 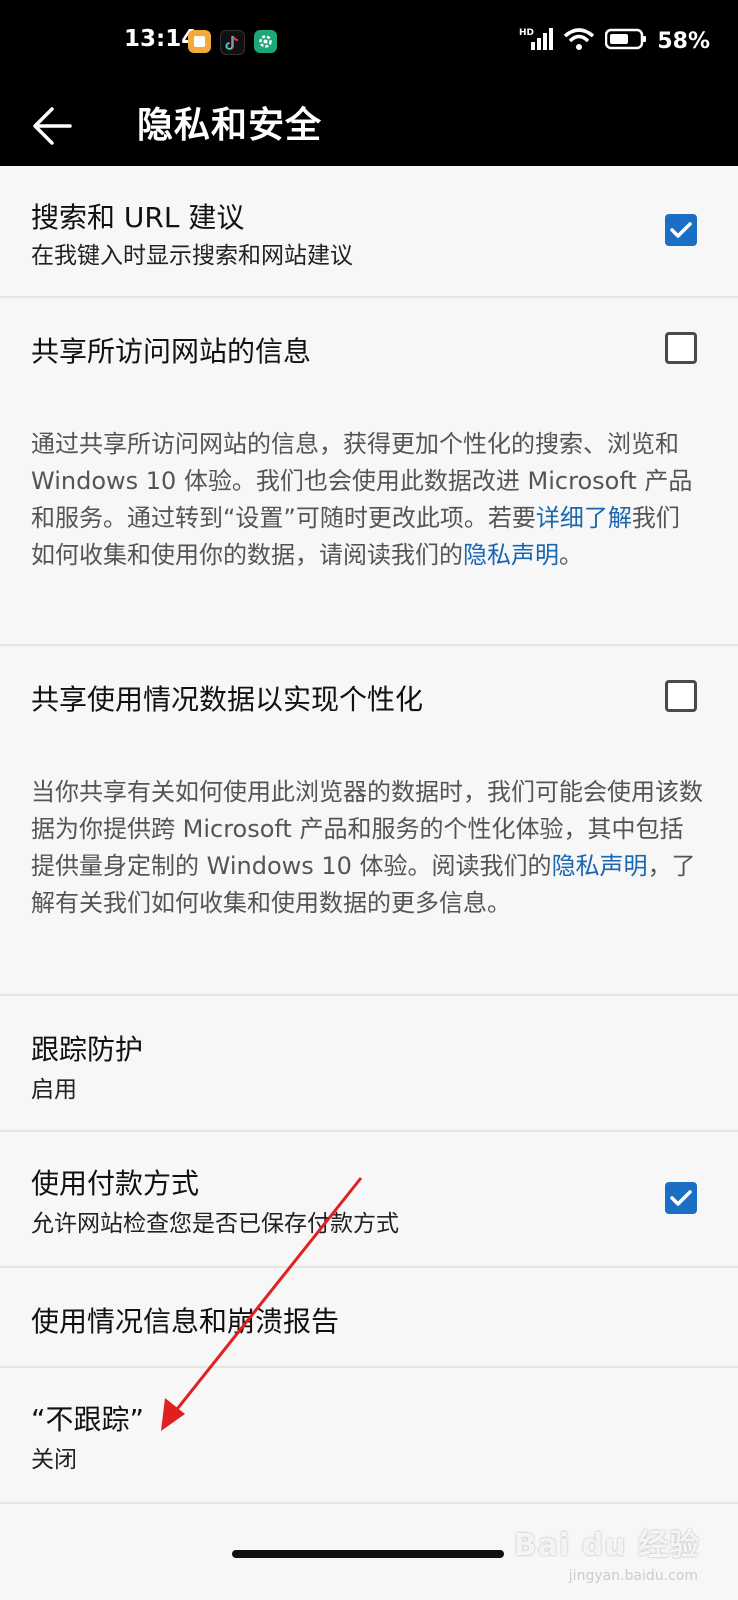 What do you see at coordinates (185, 1321) in the screenshot?
I see `setting-title: 使用情况信息和崩溃报告` at bounding box center [185, 1321].